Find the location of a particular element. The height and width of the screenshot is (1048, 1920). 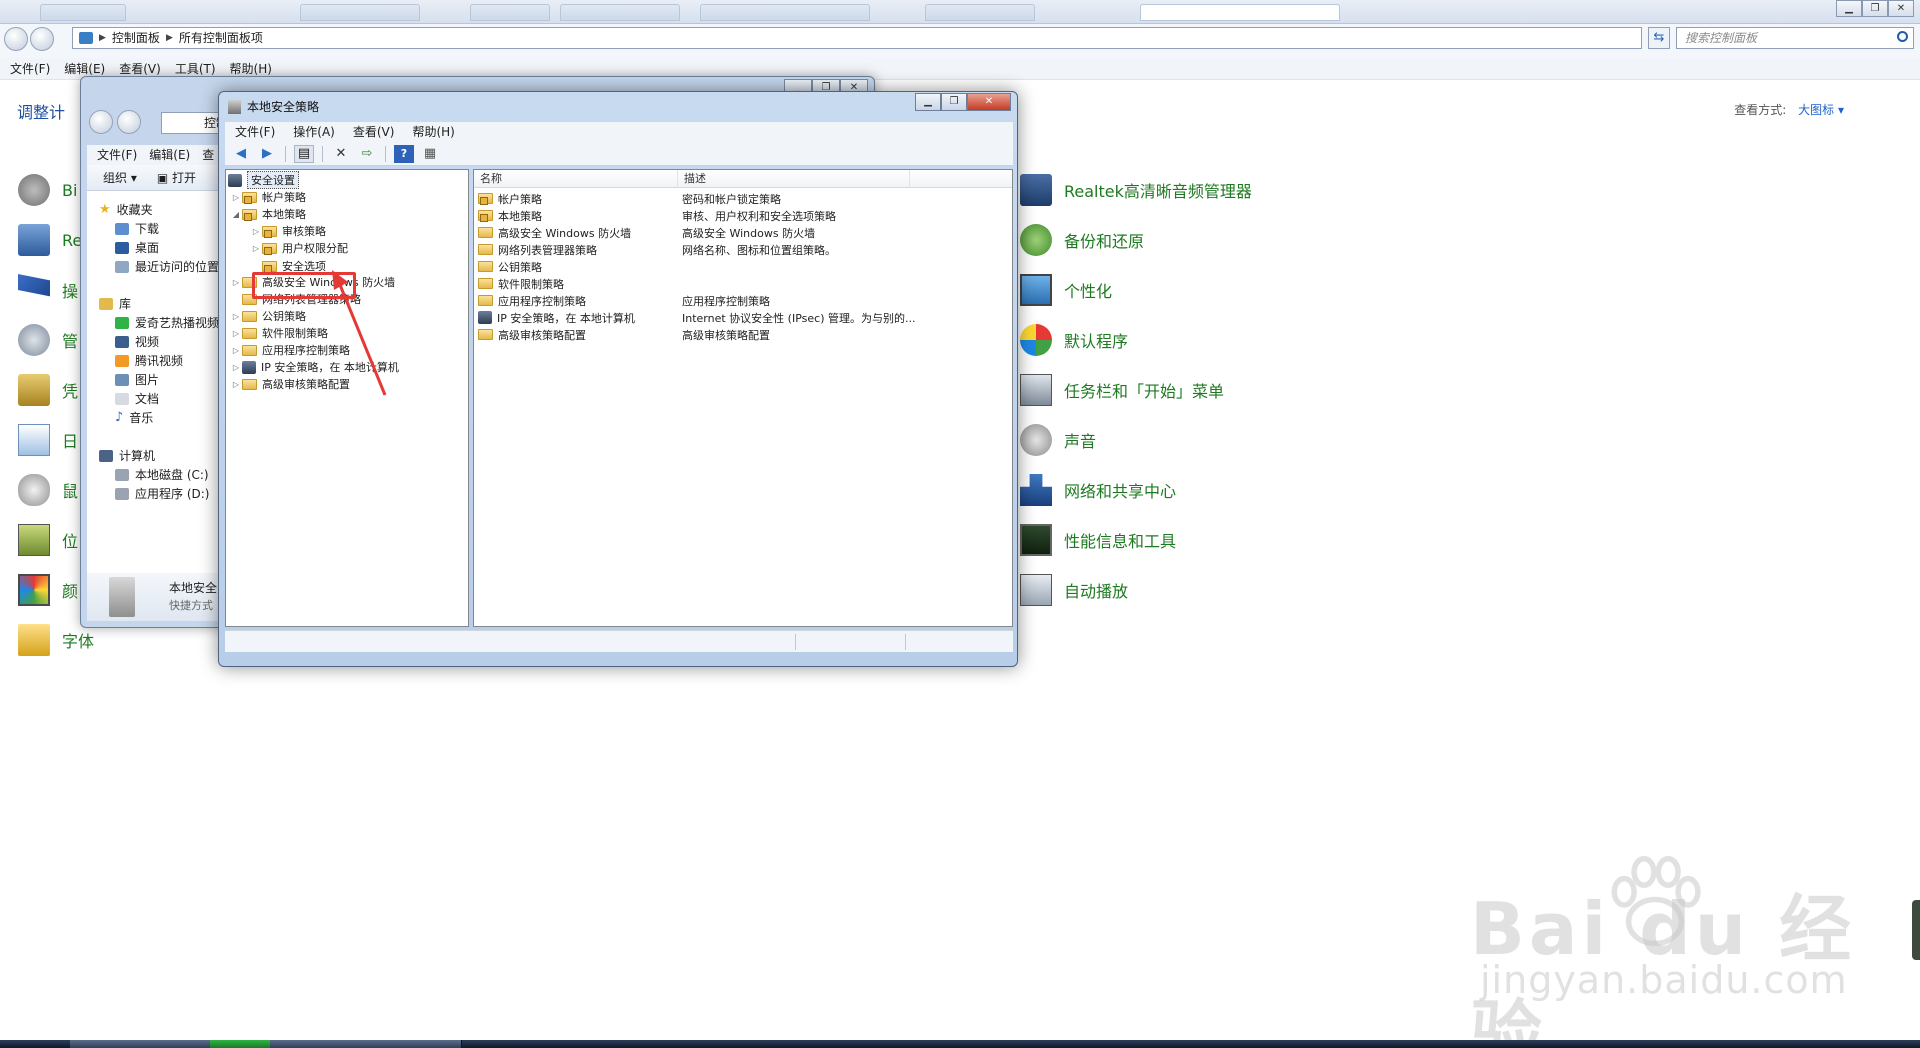

cp-item-color: 颜 is located at coordinates (48, 590).